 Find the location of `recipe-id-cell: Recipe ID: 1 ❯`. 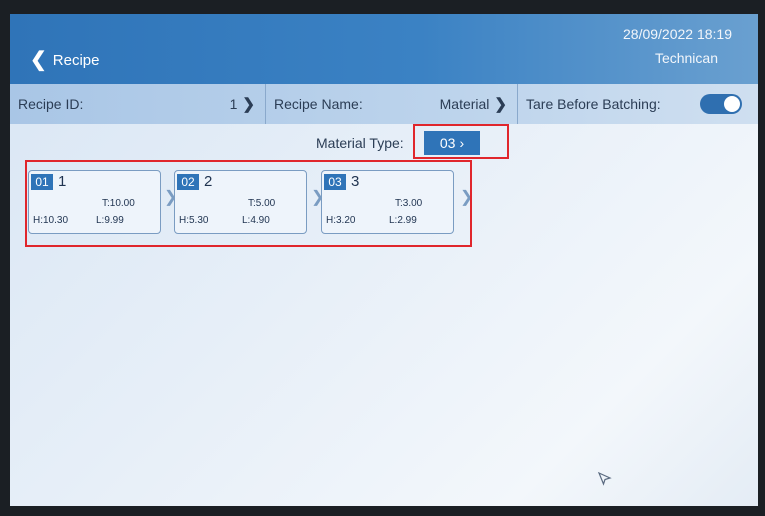

recipe-id-cell: Recipe ID: 1 ❯ is located at coordinates (138, 104).